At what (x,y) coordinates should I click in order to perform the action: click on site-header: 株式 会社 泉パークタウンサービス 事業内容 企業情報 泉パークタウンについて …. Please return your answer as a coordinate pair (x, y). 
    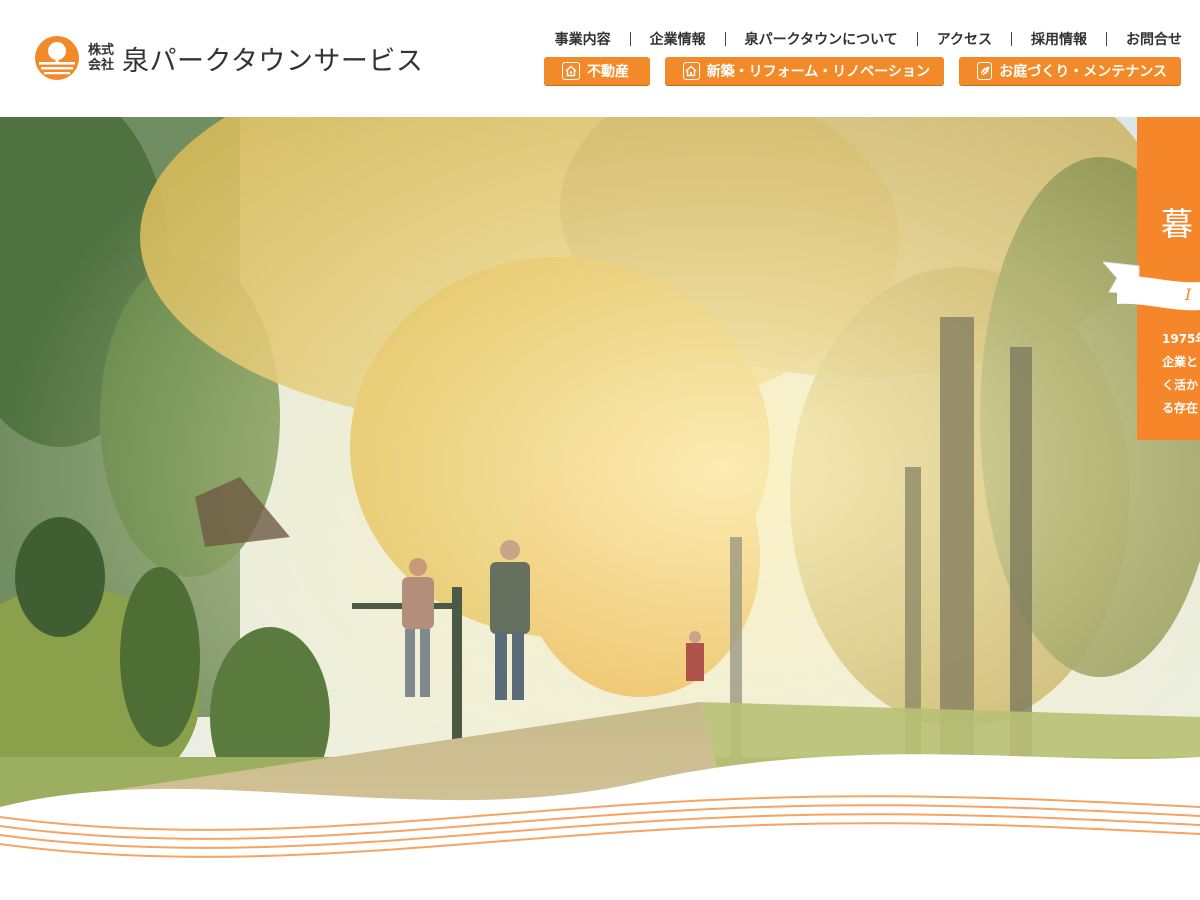
    Looking at the image, I should click on (600, 58).